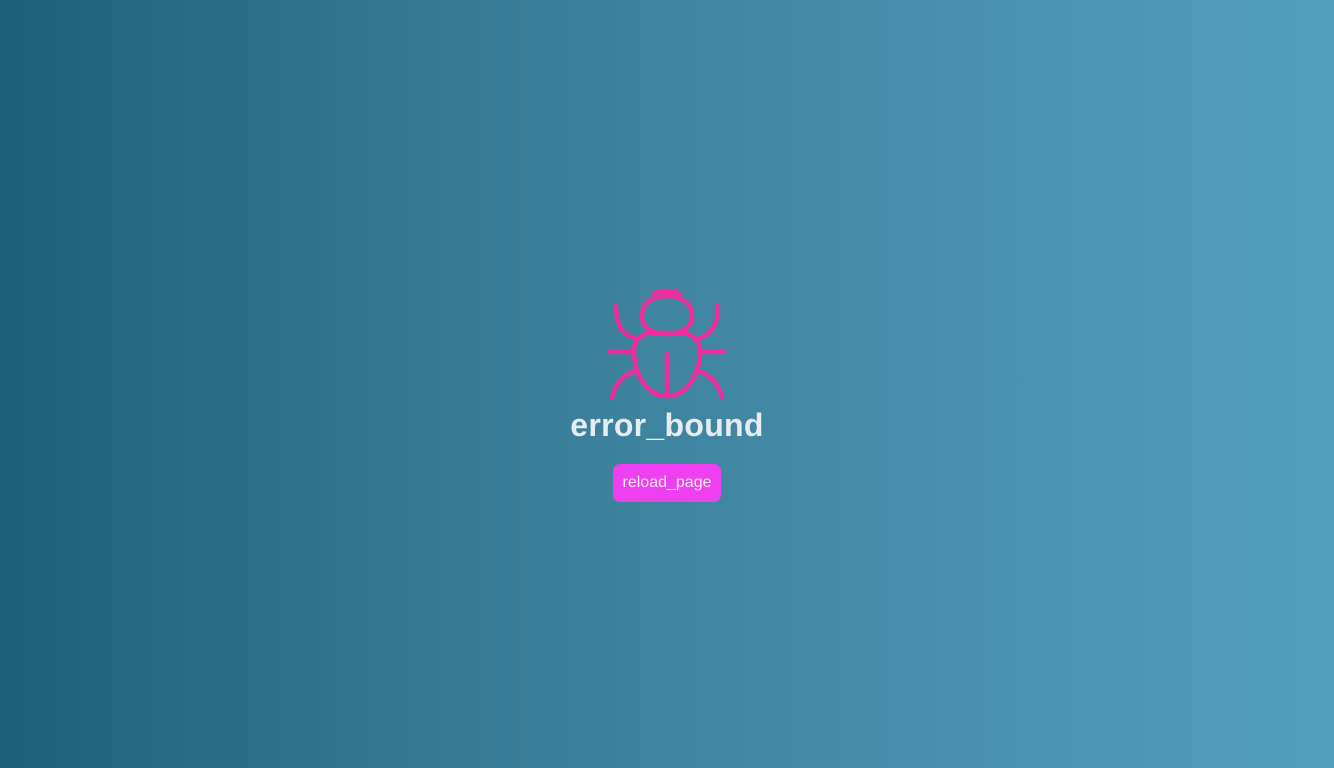  What do you see at coordinates (667, 483) in the screenshot?
I see `reload-page-button: reload_page` at bounding box center [667, 483].